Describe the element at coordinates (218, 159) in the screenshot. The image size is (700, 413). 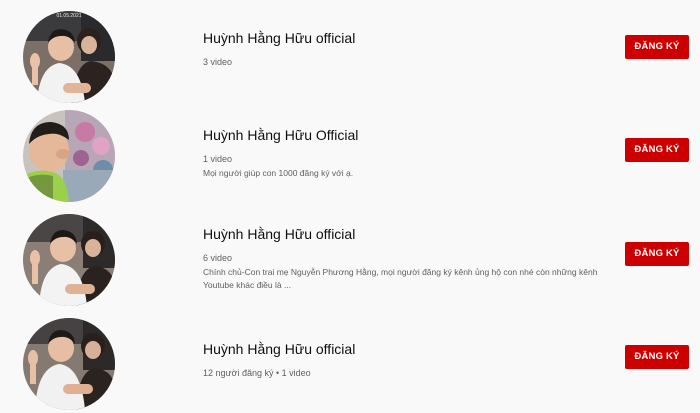
I see `channel-meta: 1 video` at that location.